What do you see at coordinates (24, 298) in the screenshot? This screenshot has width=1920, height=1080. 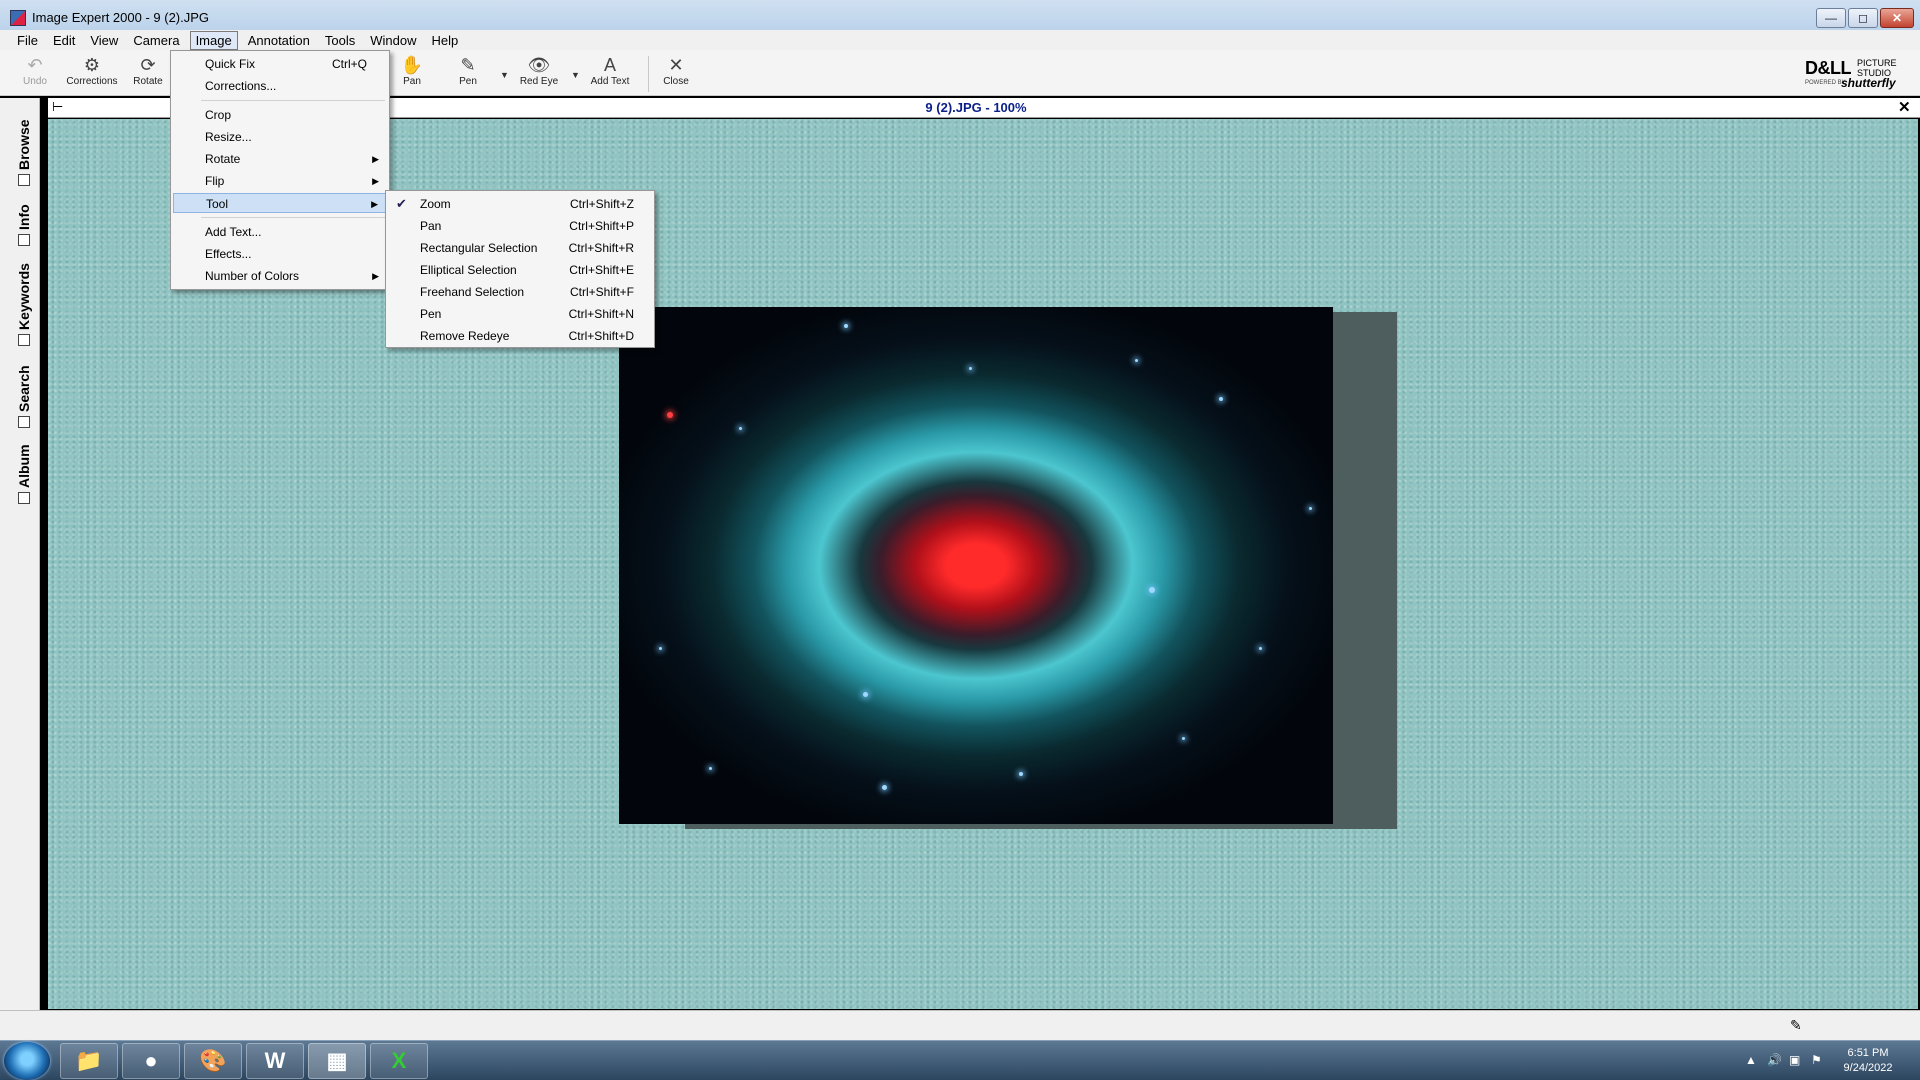 I see `tab-keywords: Keywords` at bounding box center [24, 298].